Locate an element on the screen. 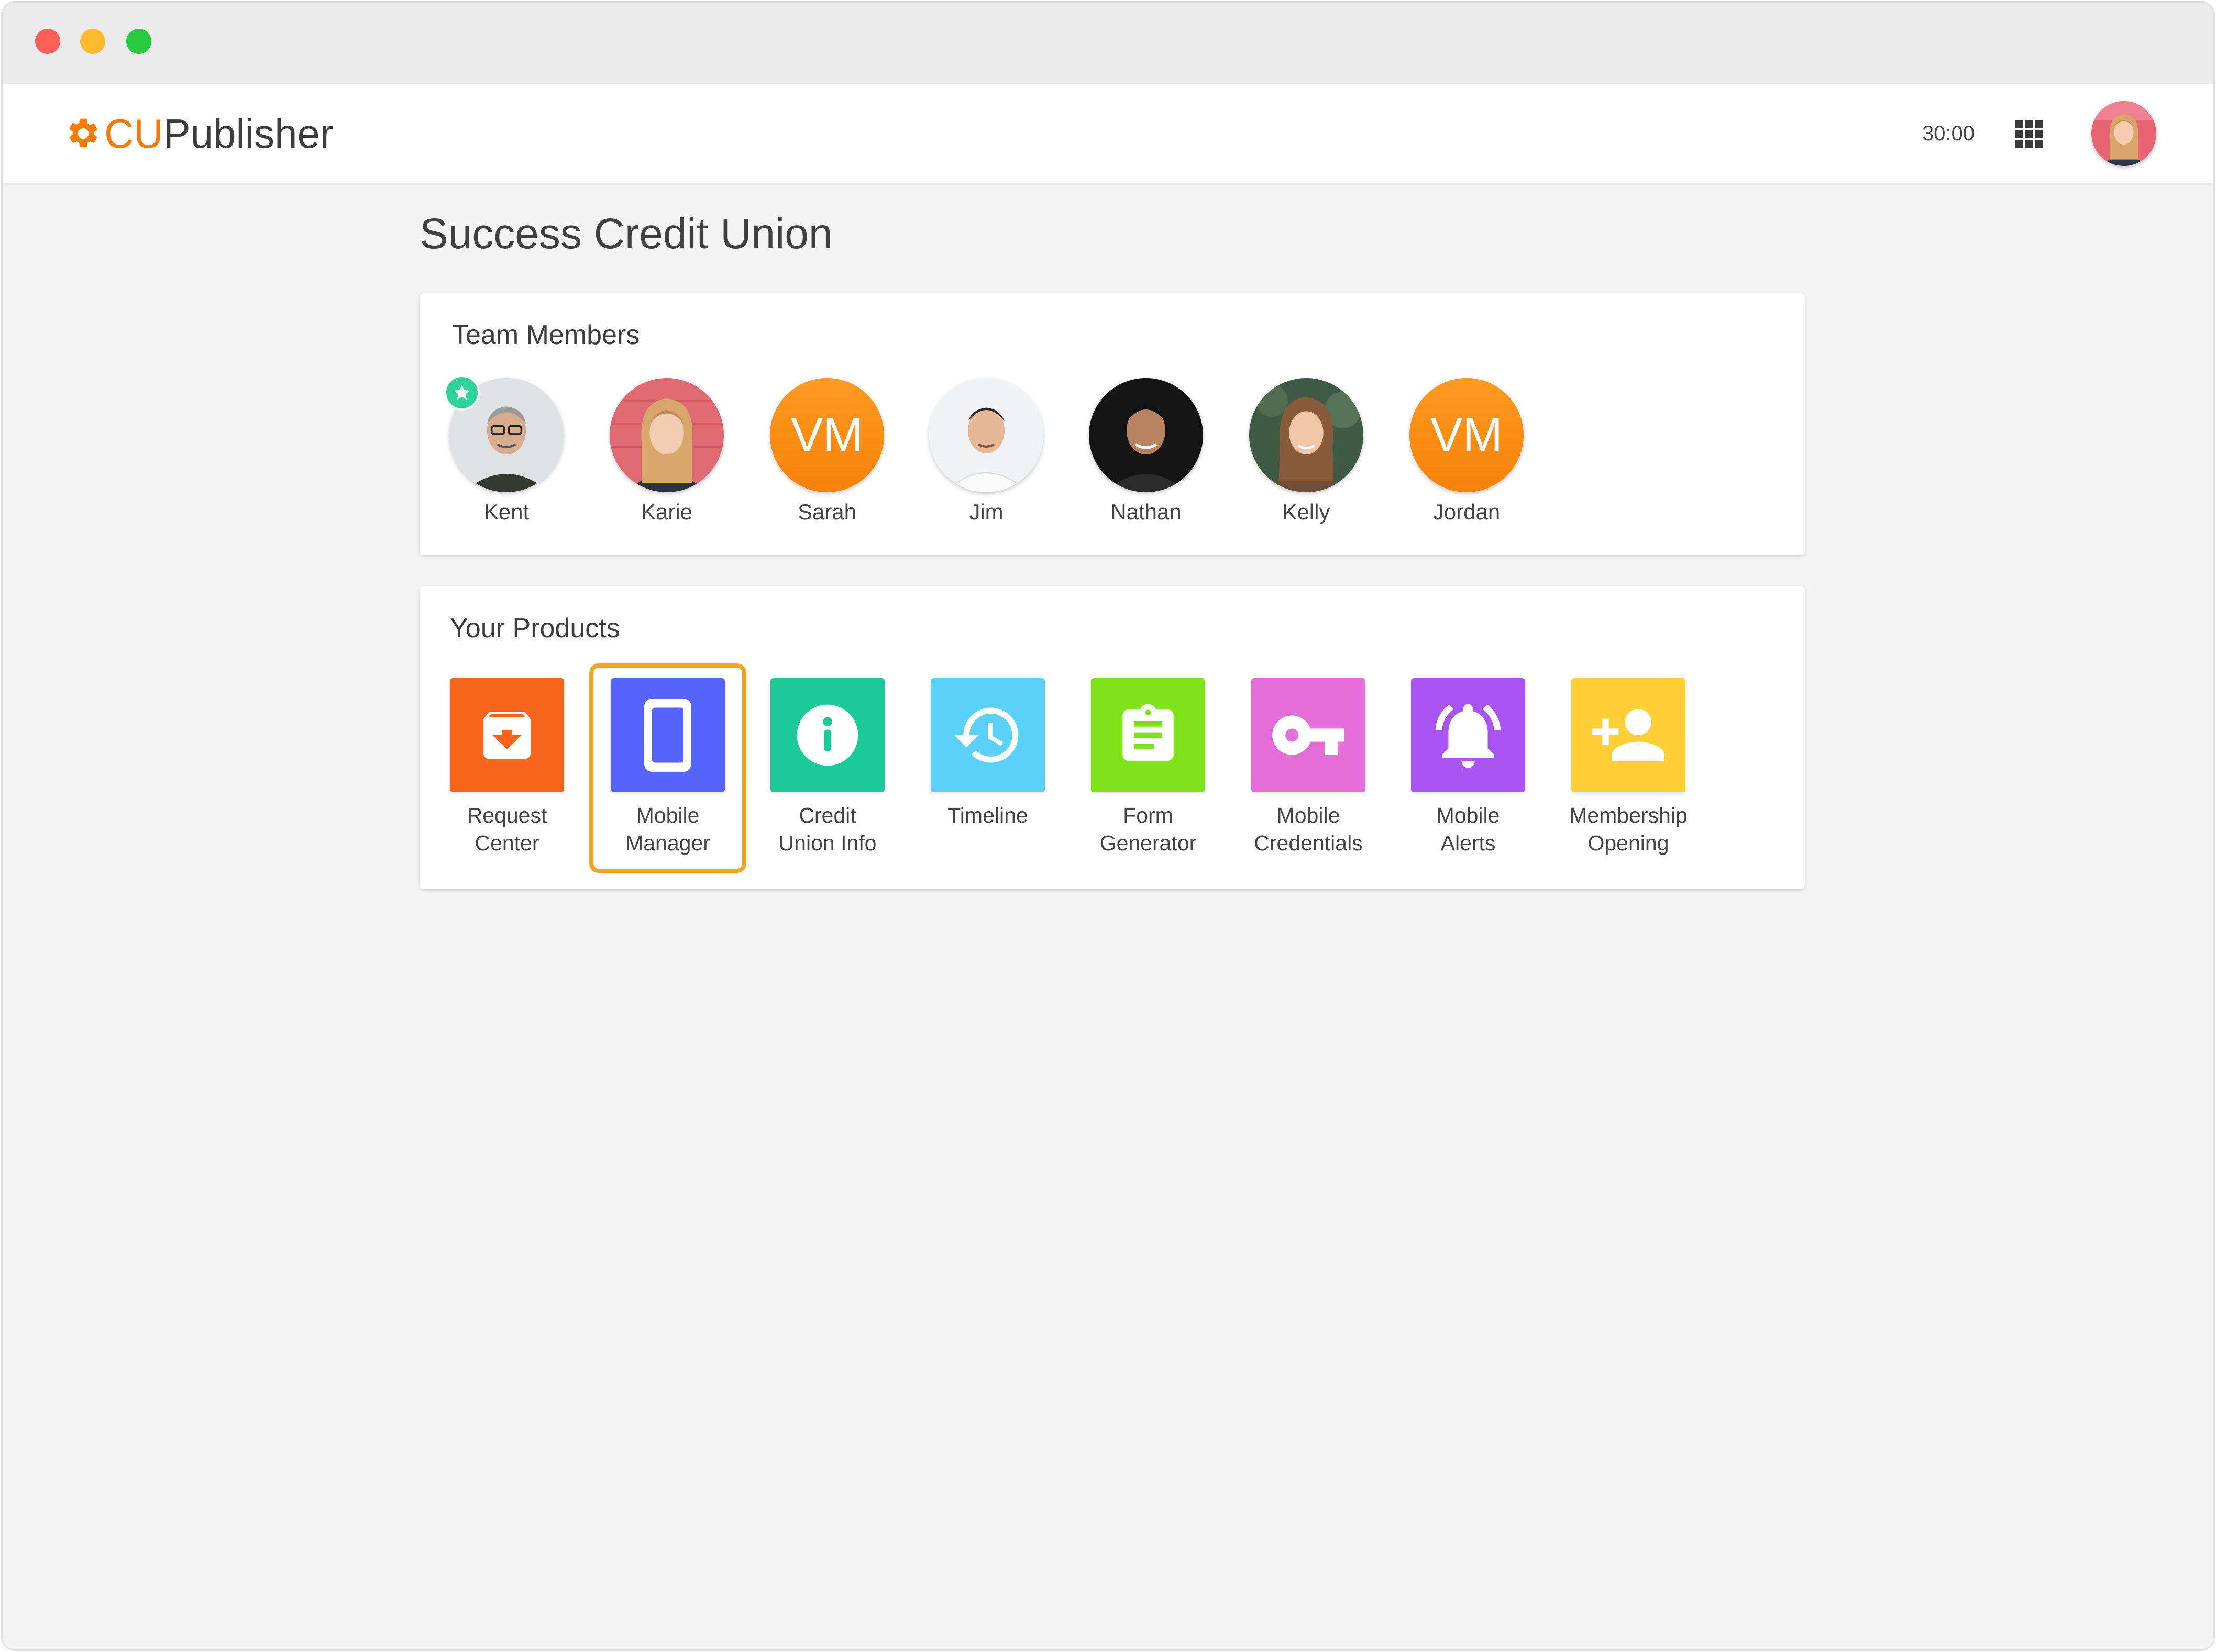 The image size is (2216, 1652). product-timeline: Timeline is located at coordinates (988, 753).